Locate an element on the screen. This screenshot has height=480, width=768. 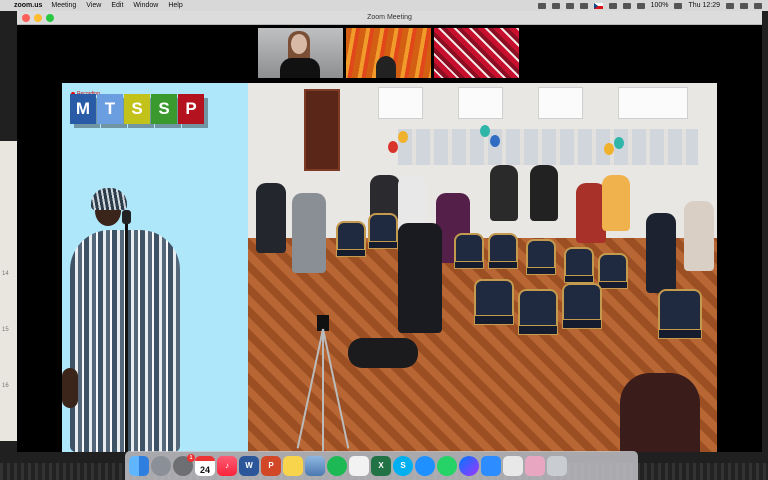
close-window-icon is located at coordinates (26, 18).